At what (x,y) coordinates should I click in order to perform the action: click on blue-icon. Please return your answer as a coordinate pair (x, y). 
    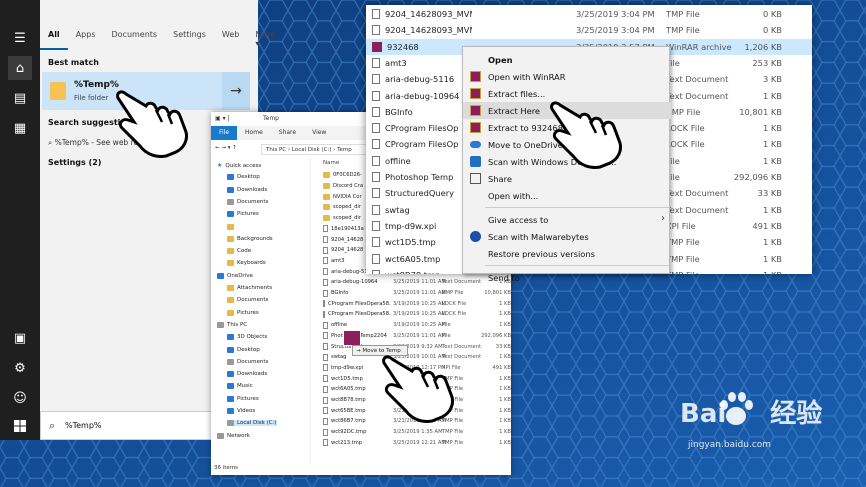
    Looking at the image, I should click on (230, 374).